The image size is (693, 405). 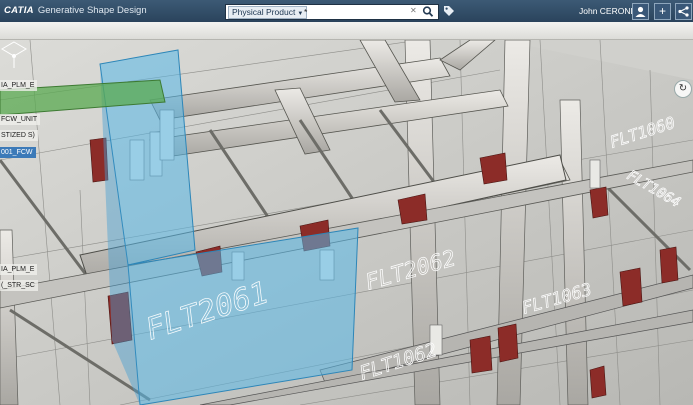 What do you see at coordinates (20, 119) in the screenshot?
I see `tree-item: FCW_UNIT` at bounding box center [20, 119].